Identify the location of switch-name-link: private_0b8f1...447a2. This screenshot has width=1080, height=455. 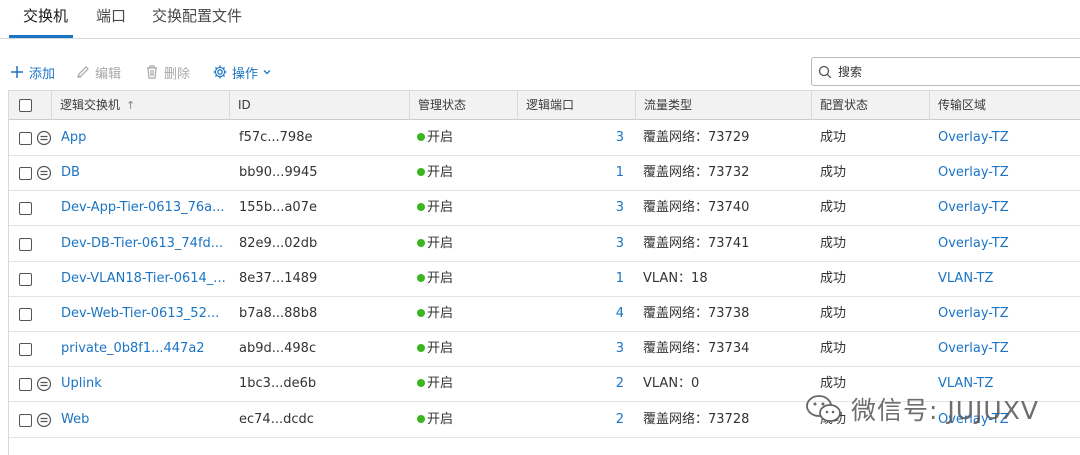
(143, 349).